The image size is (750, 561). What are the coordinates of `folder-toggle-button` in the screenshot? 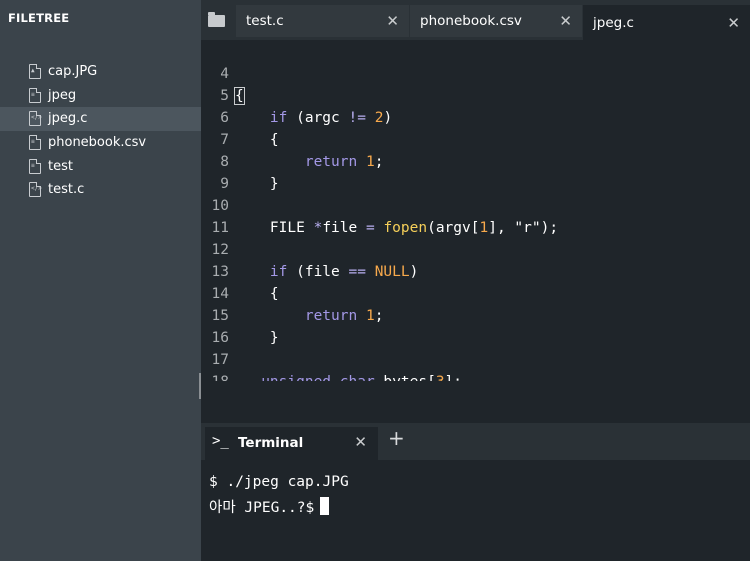 It's located at (216, 20).